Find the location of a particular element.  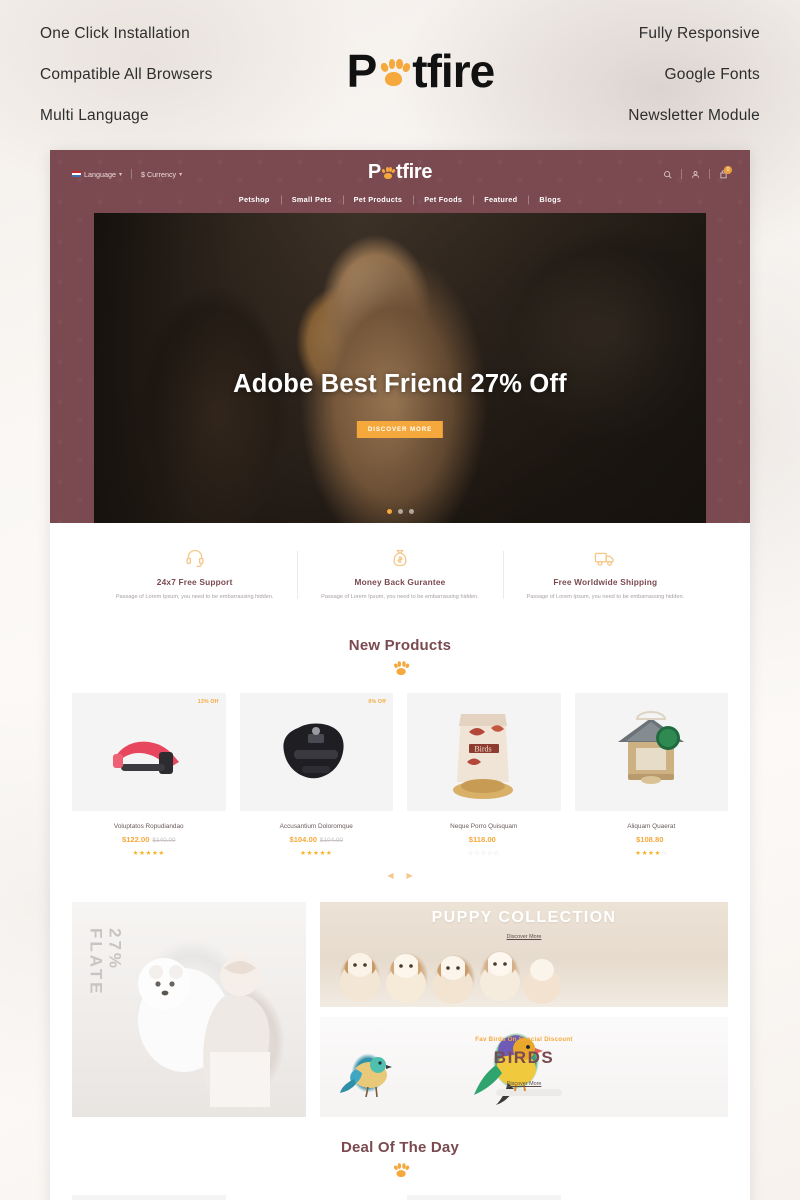

flag-icon is located at coordinates (76, 174).